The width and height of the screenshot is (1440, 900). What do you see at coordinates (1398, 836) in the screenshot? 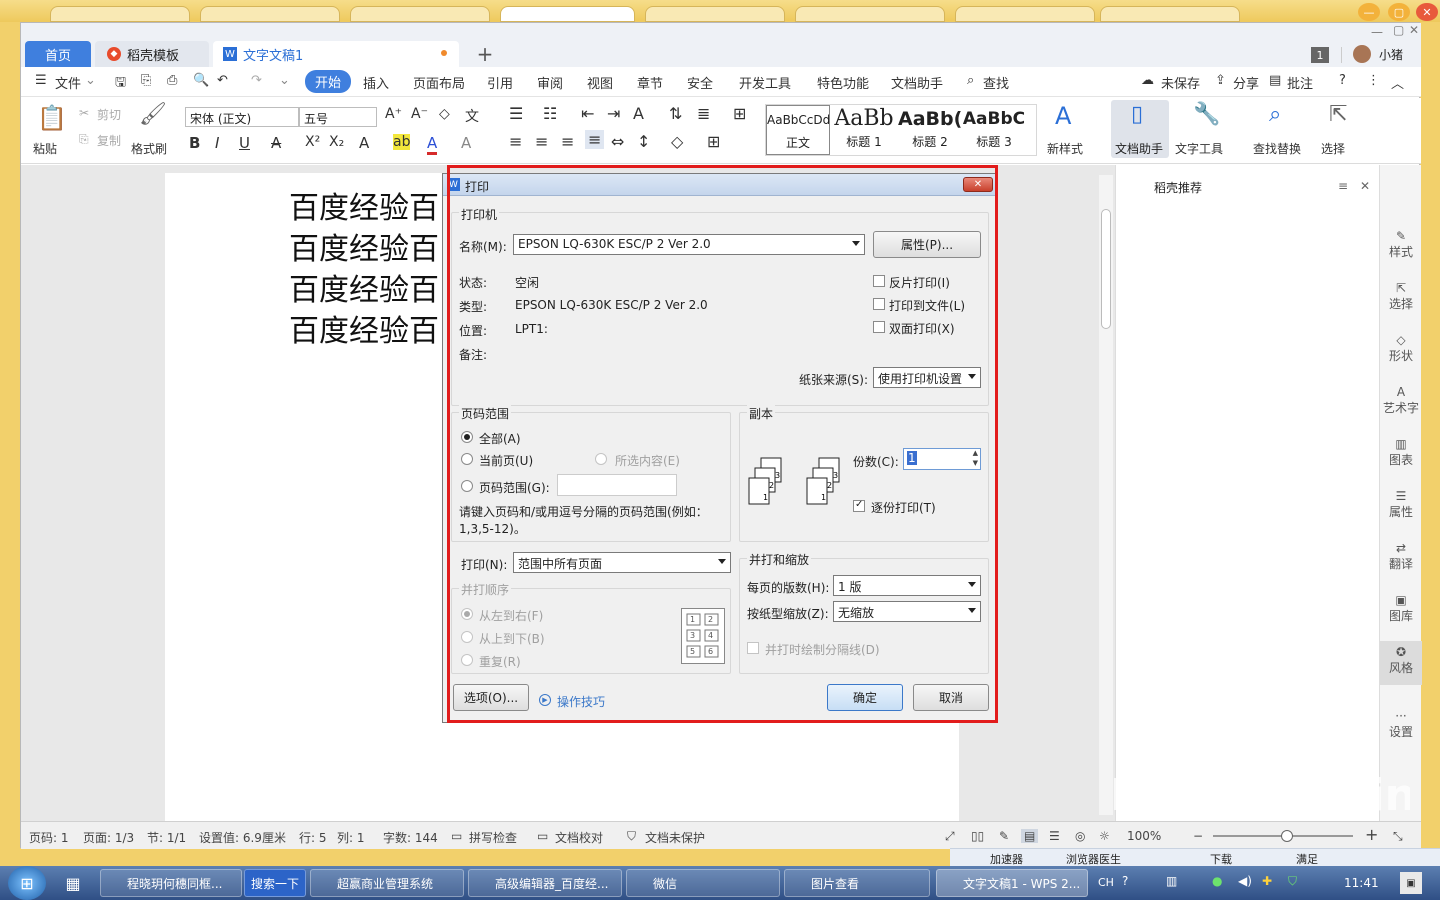
I see `fit-icon: ⤡` at bounding box center [1398, 836].